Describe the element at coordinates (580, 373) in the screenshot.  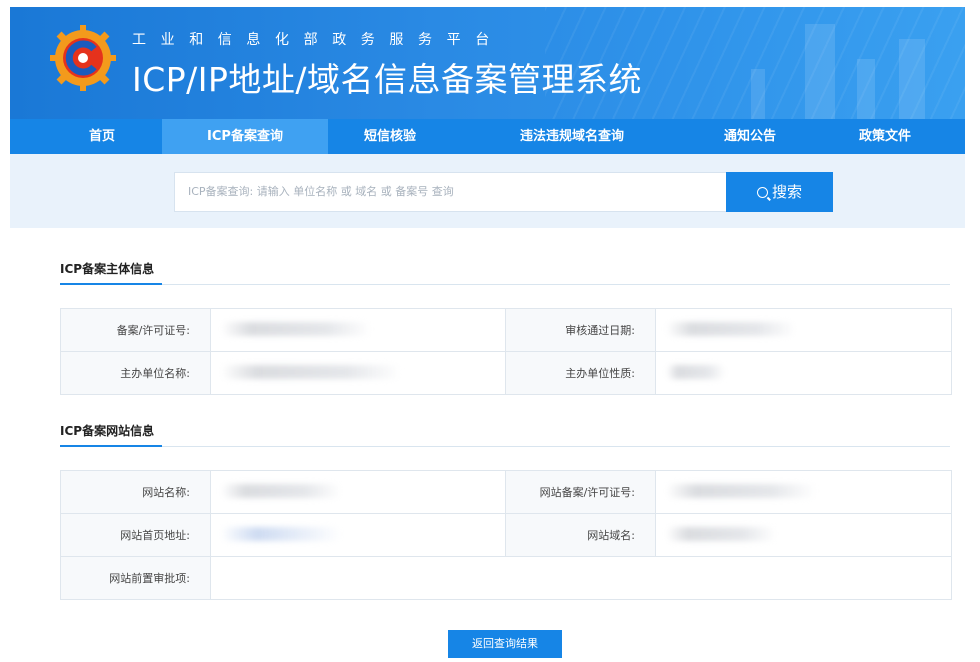
I see `organizer-type-label: 主办单位性质:` at that location.